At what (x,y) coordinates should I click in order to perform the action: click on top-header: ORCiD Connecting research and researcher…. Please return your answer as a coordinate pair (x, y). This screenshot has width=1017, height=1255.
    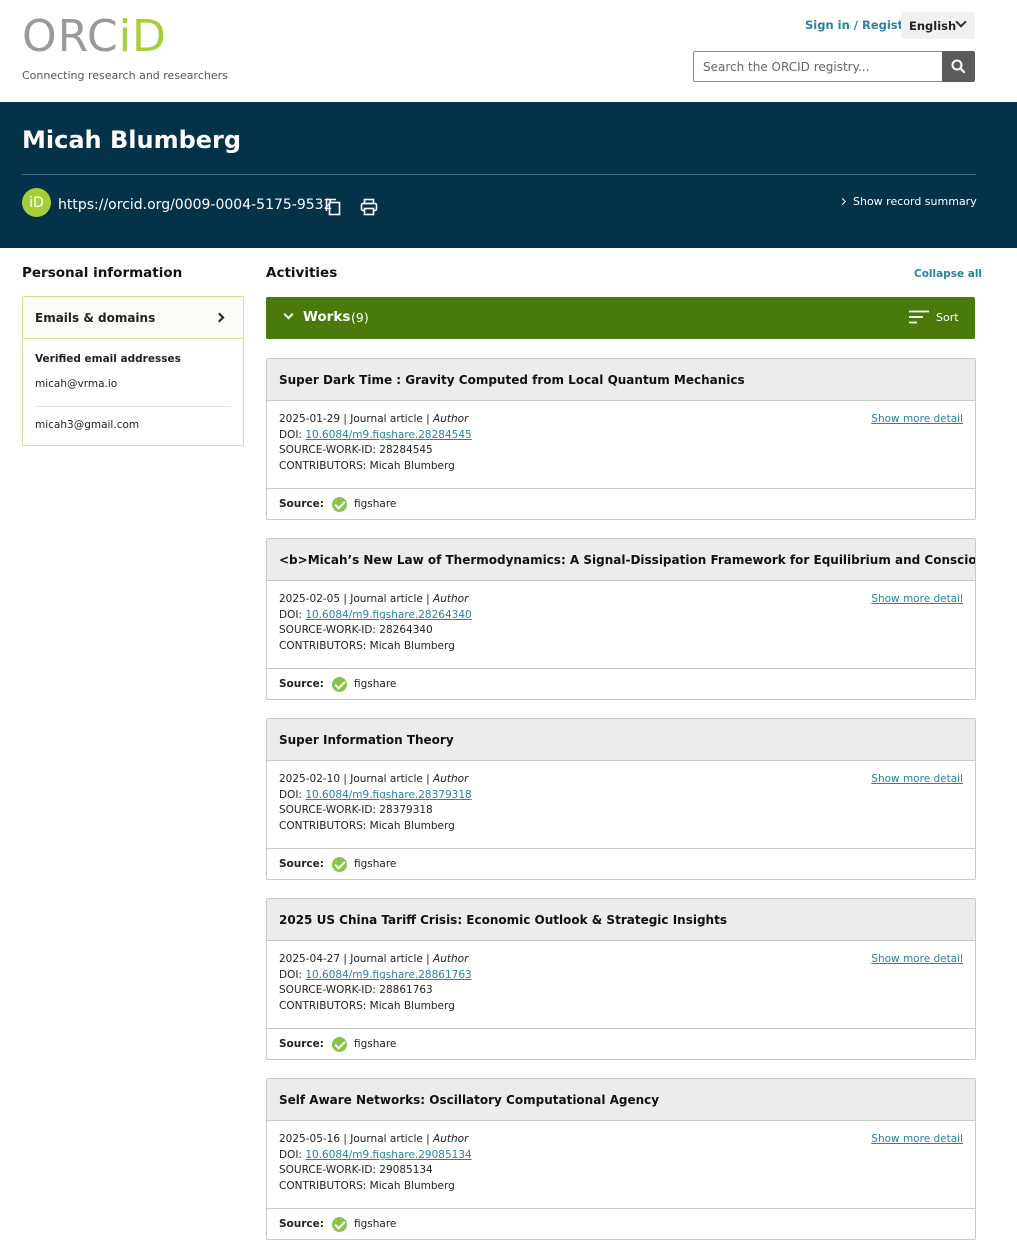
    Looking at the image, I should click on (508, 51).